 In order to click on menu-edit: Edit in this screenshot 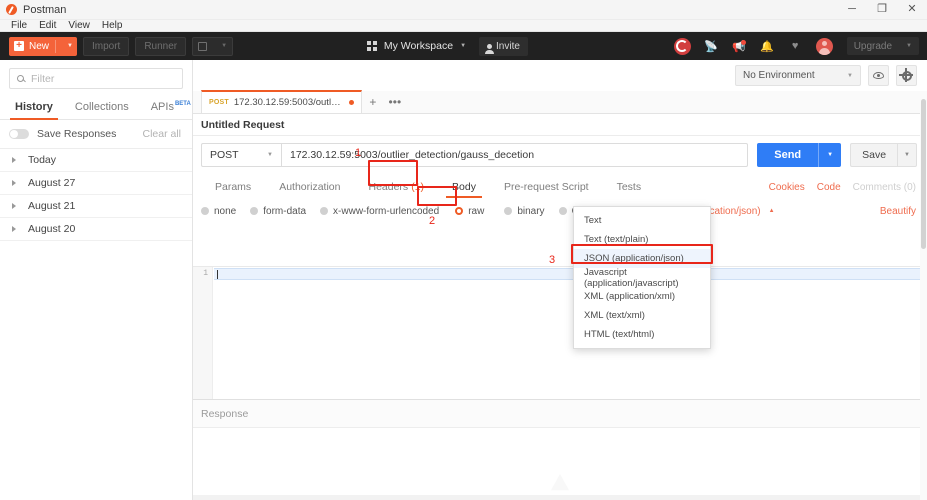, I will do `click(47, 26)`.